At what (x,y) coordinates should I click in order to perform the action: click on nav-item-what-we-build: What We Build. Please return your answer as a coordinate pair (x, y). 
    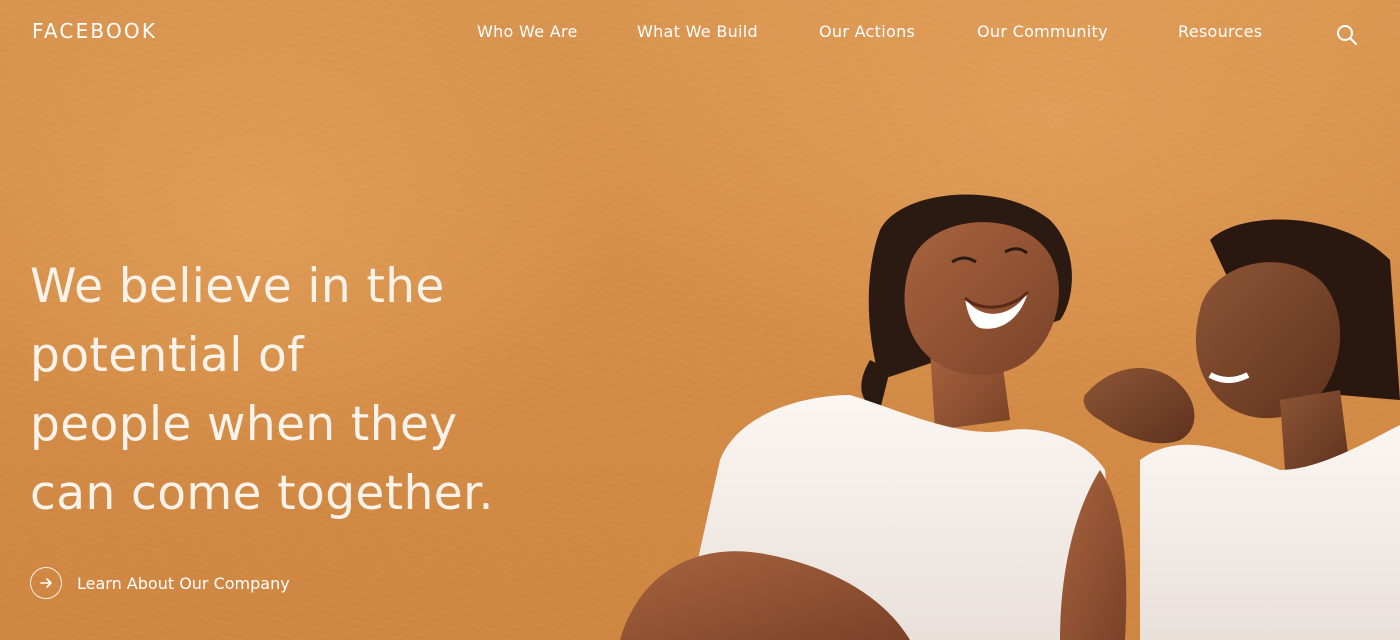
    Looking at the image, I should click on (697, 31).